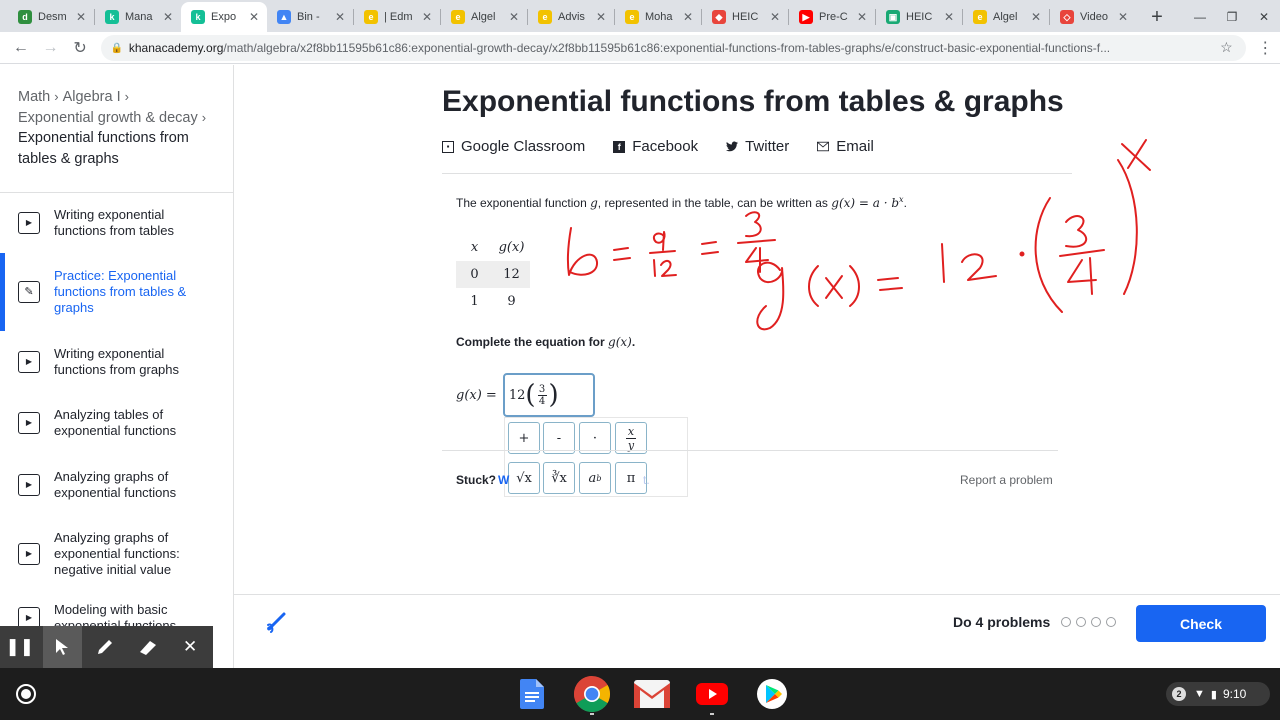 This screenshot has width=1280, height=720. I want to click on youtube-icon, so click(712, 694).